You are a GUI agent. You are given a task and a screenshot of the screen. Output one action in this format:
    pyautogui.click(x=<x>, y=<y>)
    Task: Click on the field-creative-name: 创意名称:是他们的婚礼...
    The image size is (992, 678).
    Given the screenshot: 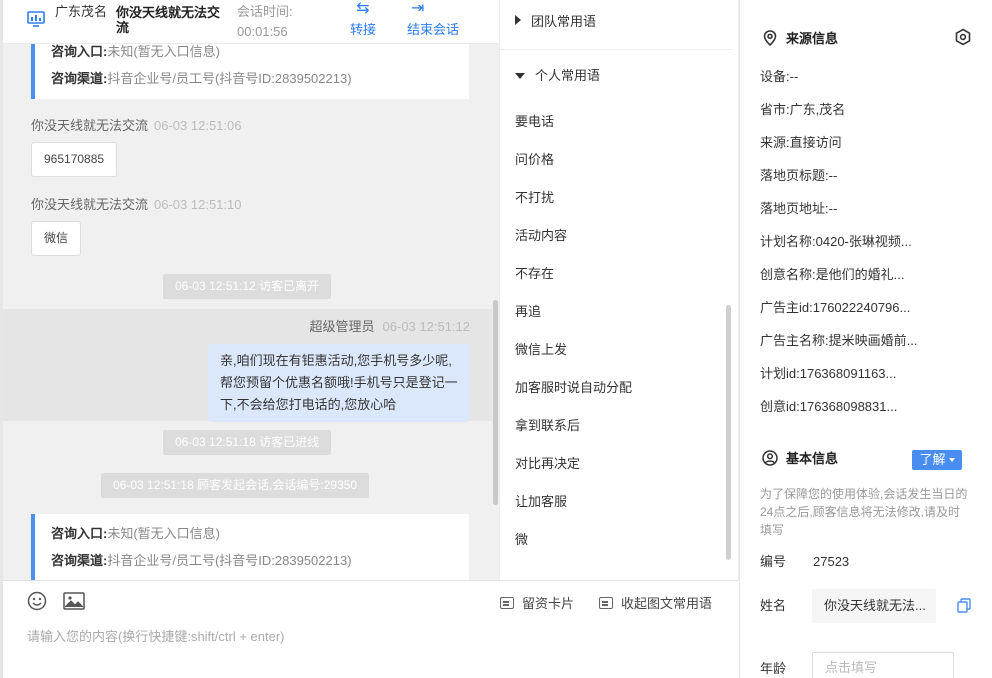 What is the action you would take?
    pyautogui.click(x=832, y=275)
    